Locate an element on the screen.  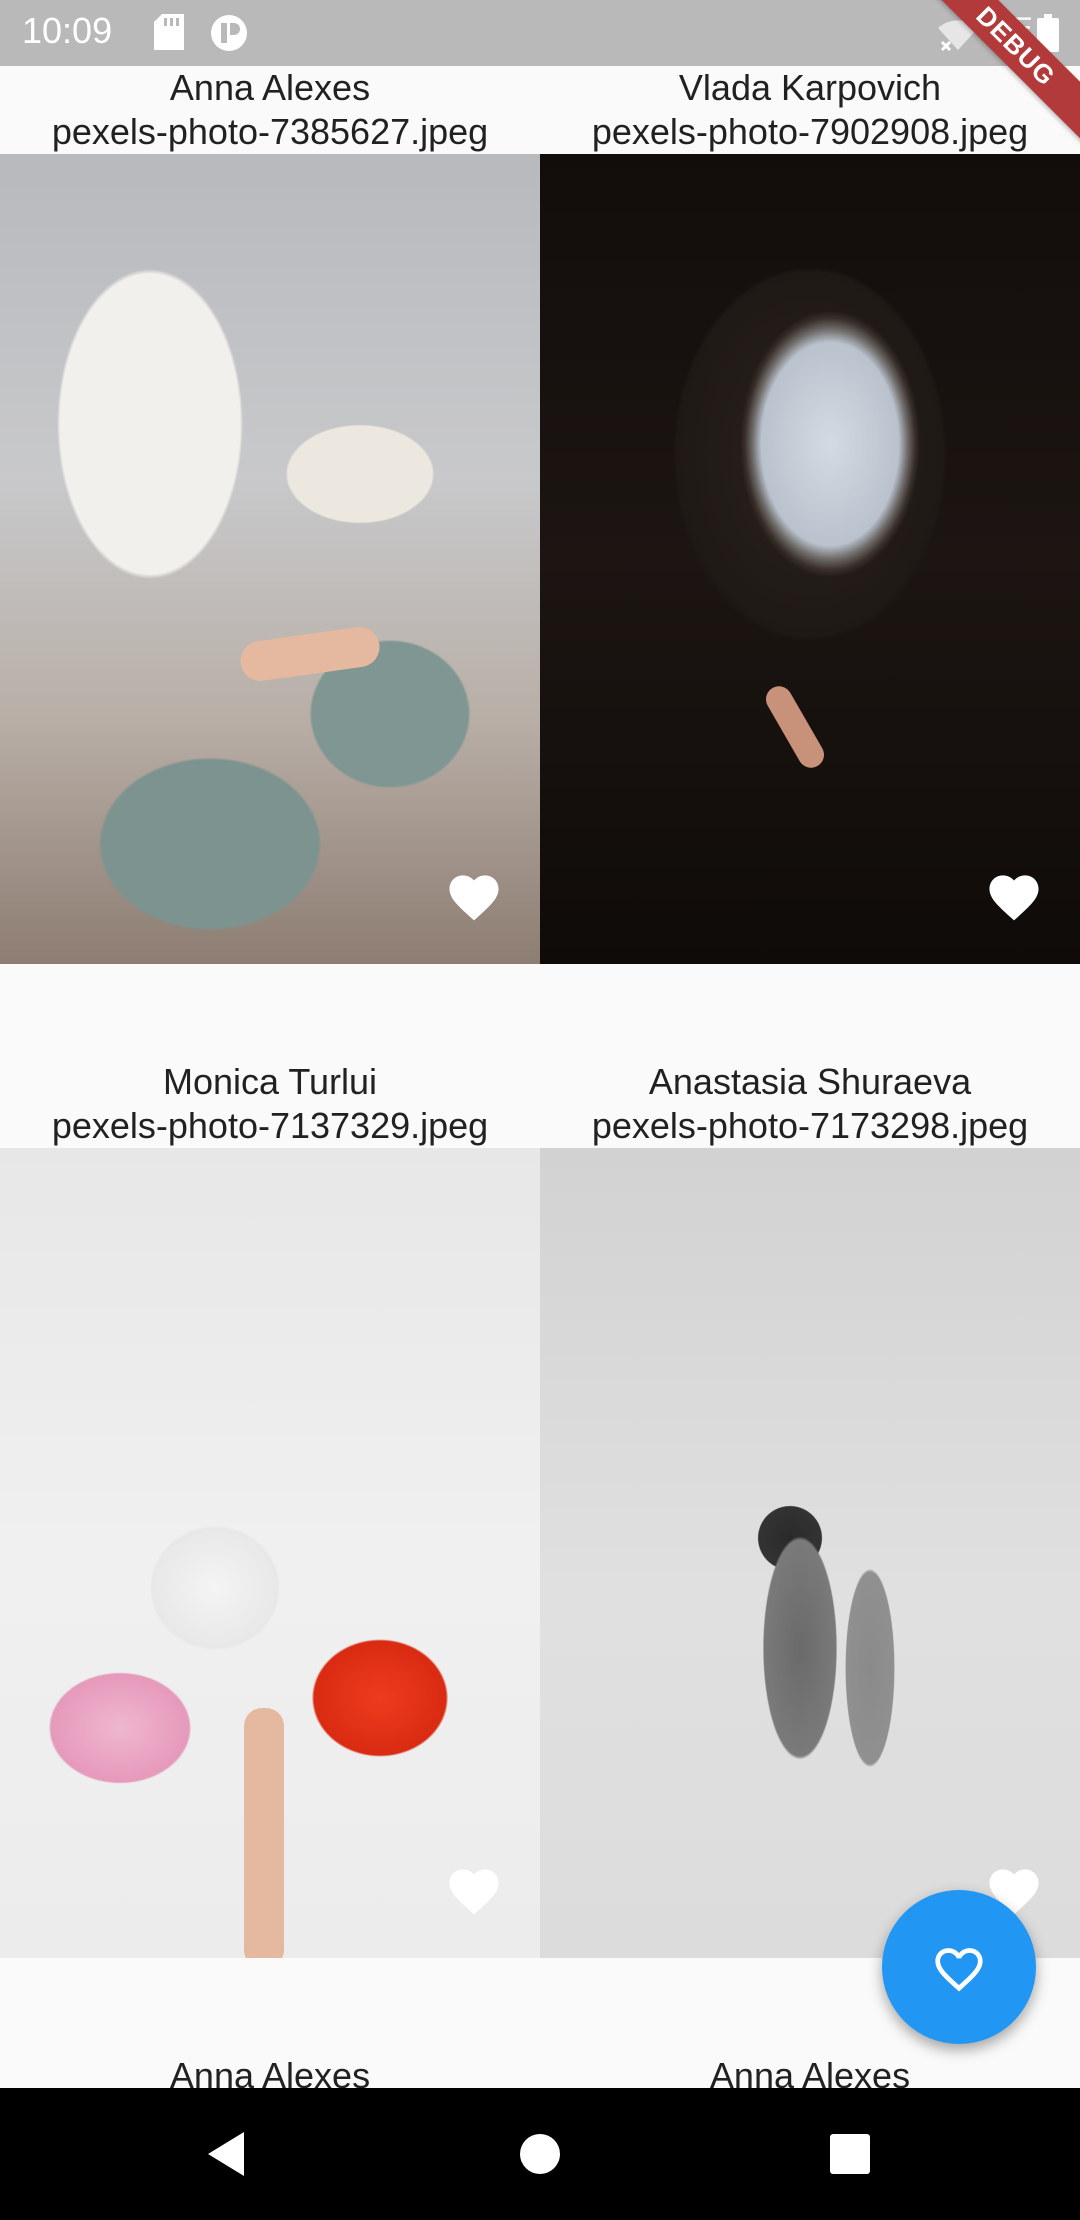
favorites-fab-button is located at coordinates (959, 1967).